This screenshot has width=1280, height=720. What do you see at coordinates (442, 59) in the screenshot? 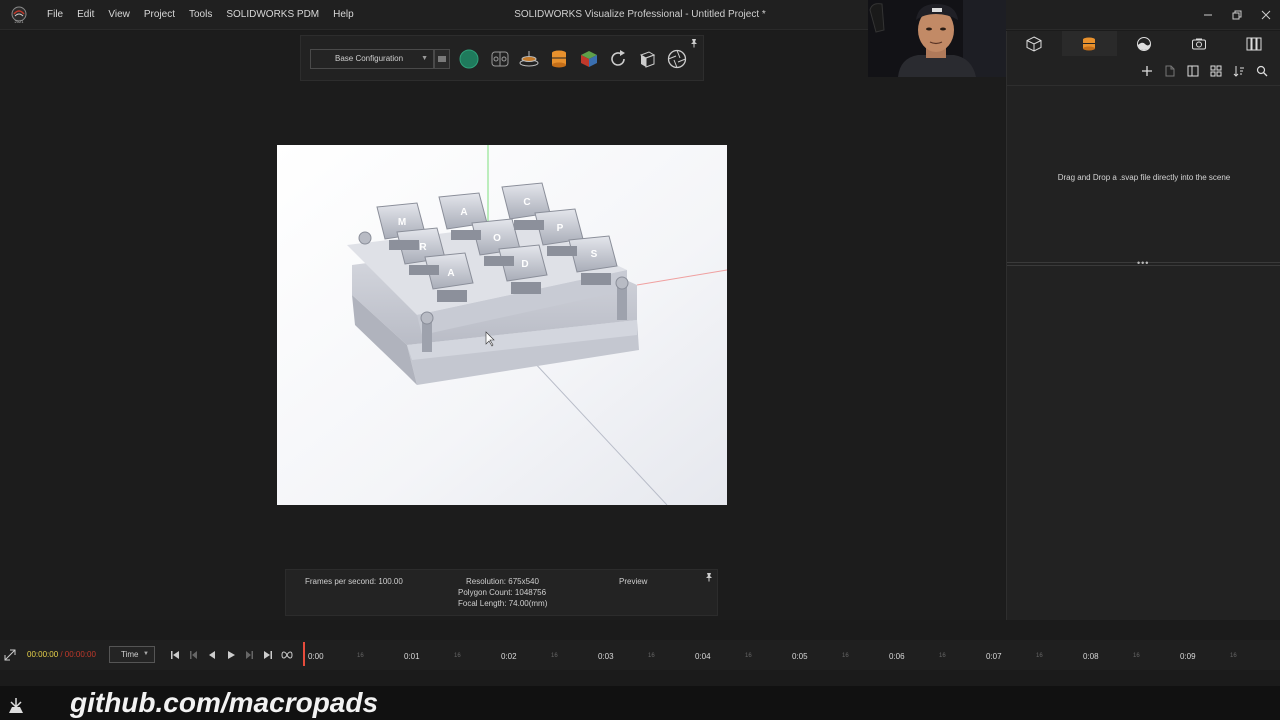
I see `configuration-options-button` at bounding box center [442, 59].